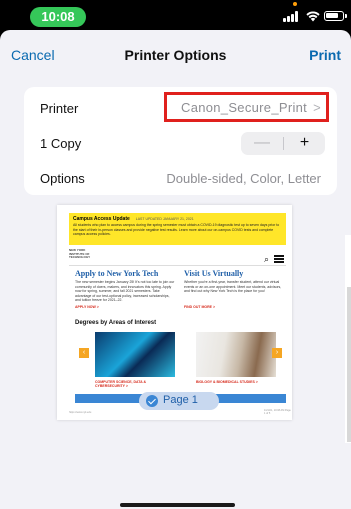 This screenshot has width=351, height=509. I want to click on apply-link: APPLY NOW >, so click(87, 307).